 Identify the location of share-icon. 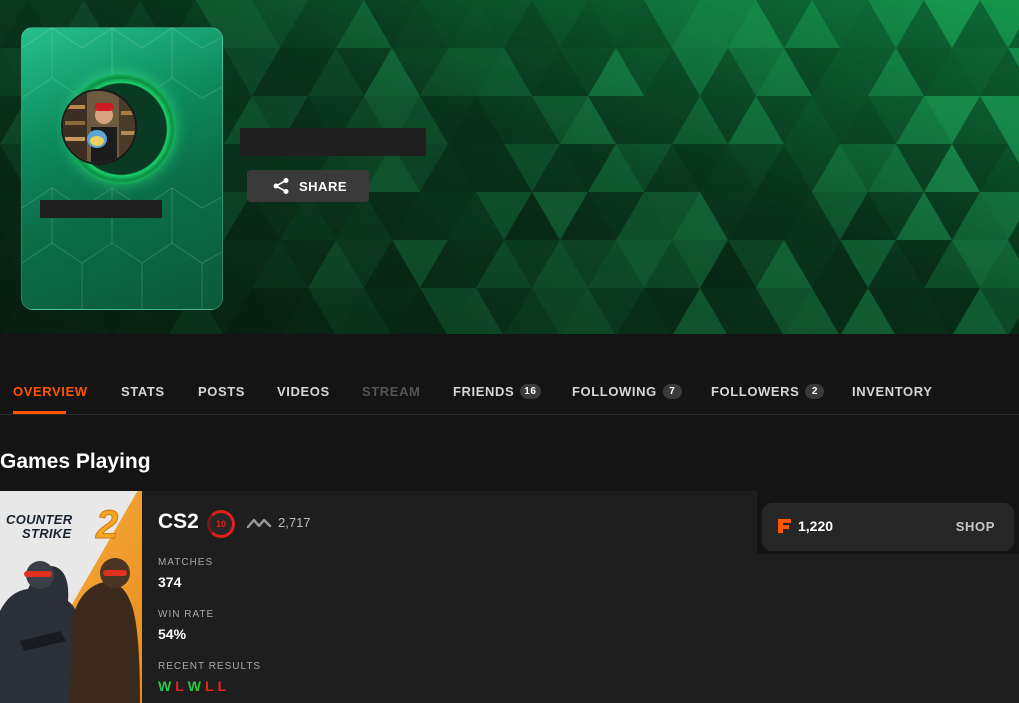
(281, 186).